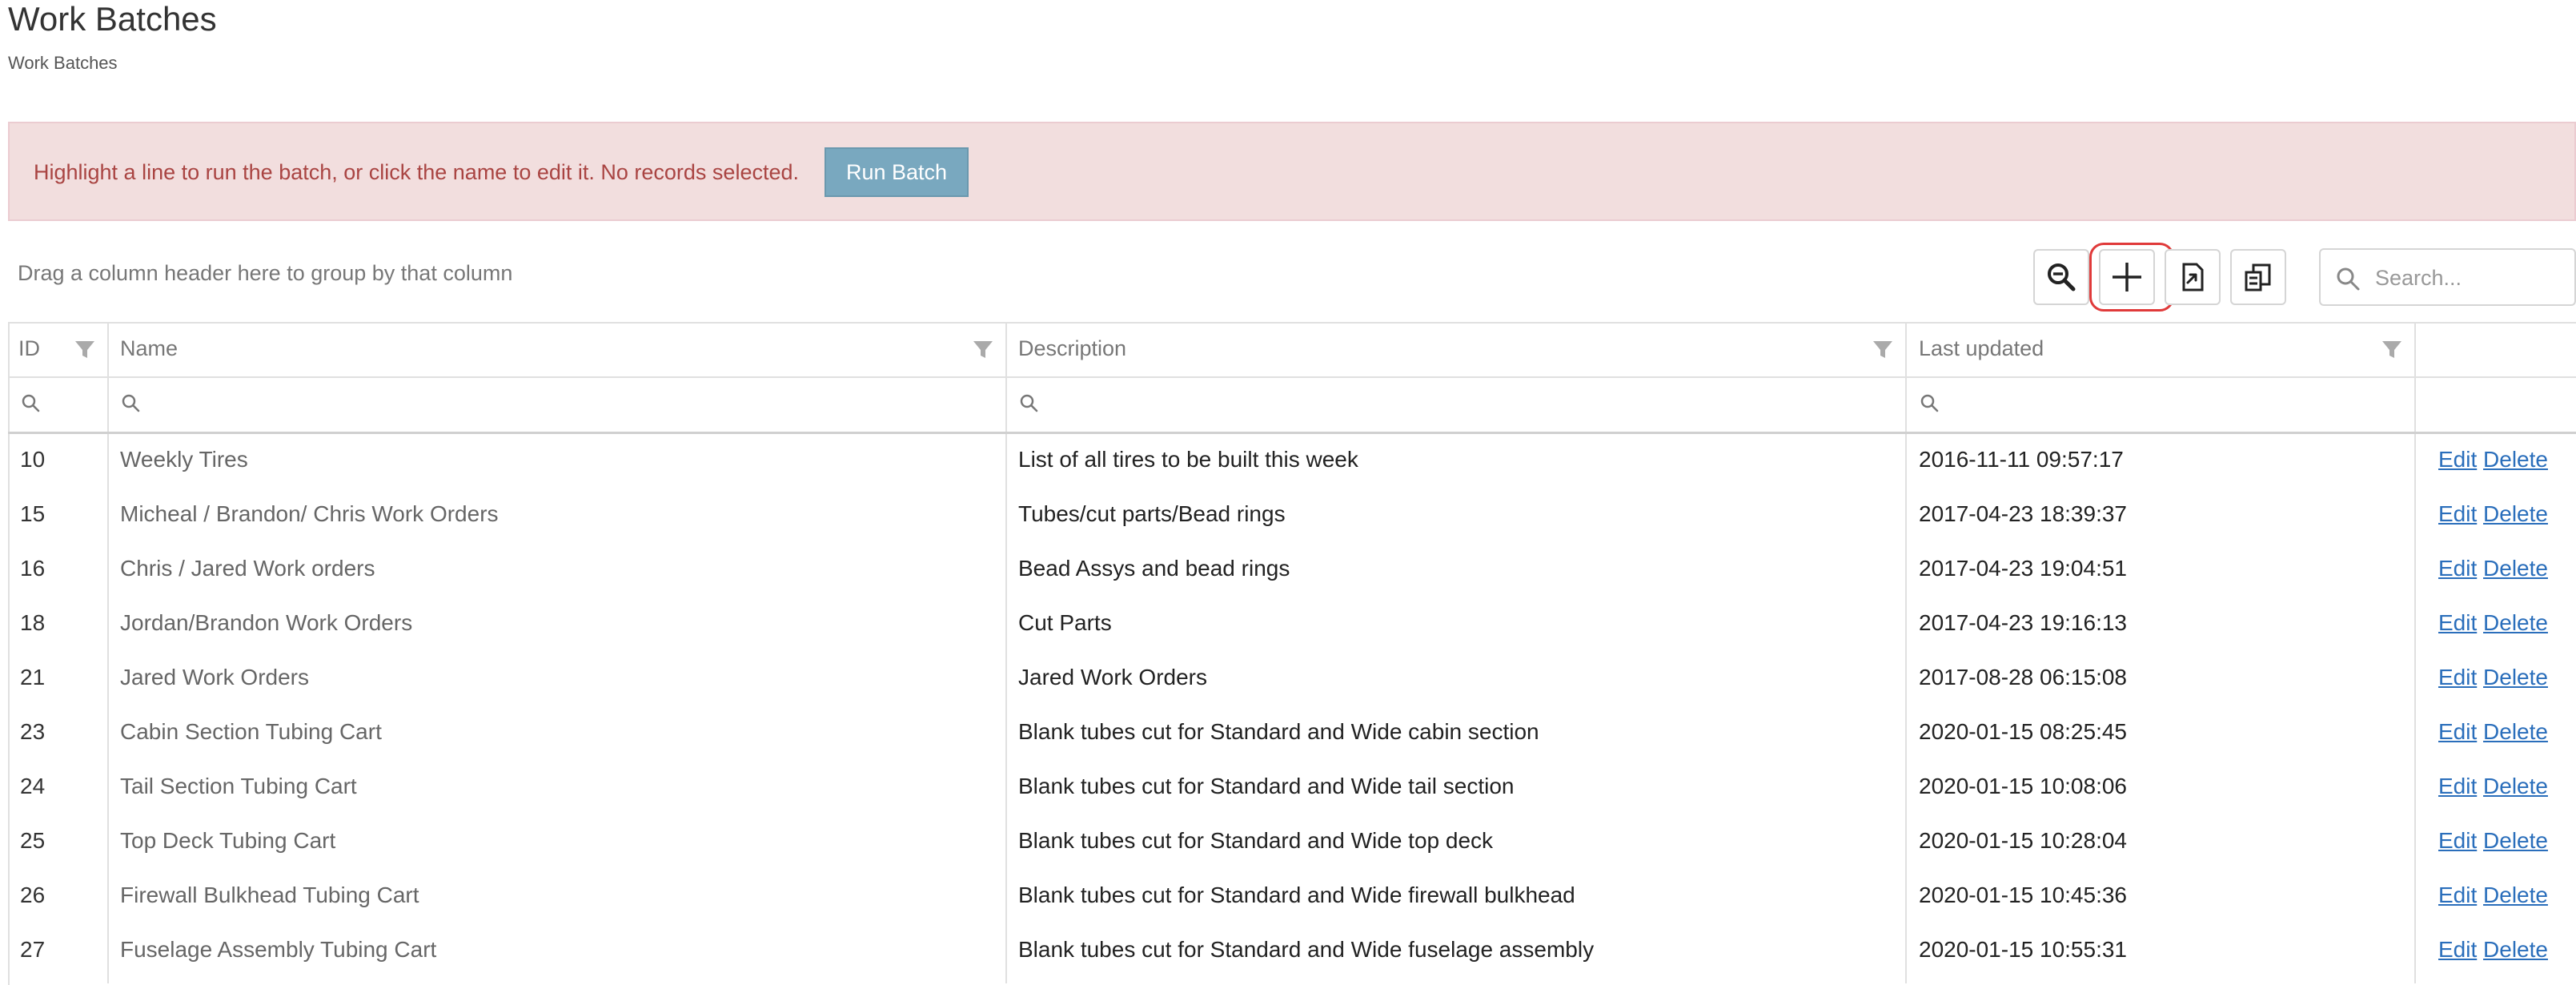 The width and height of the screenshot is (2576, 985). I want to click on plus-icon, so click(2127, 277).